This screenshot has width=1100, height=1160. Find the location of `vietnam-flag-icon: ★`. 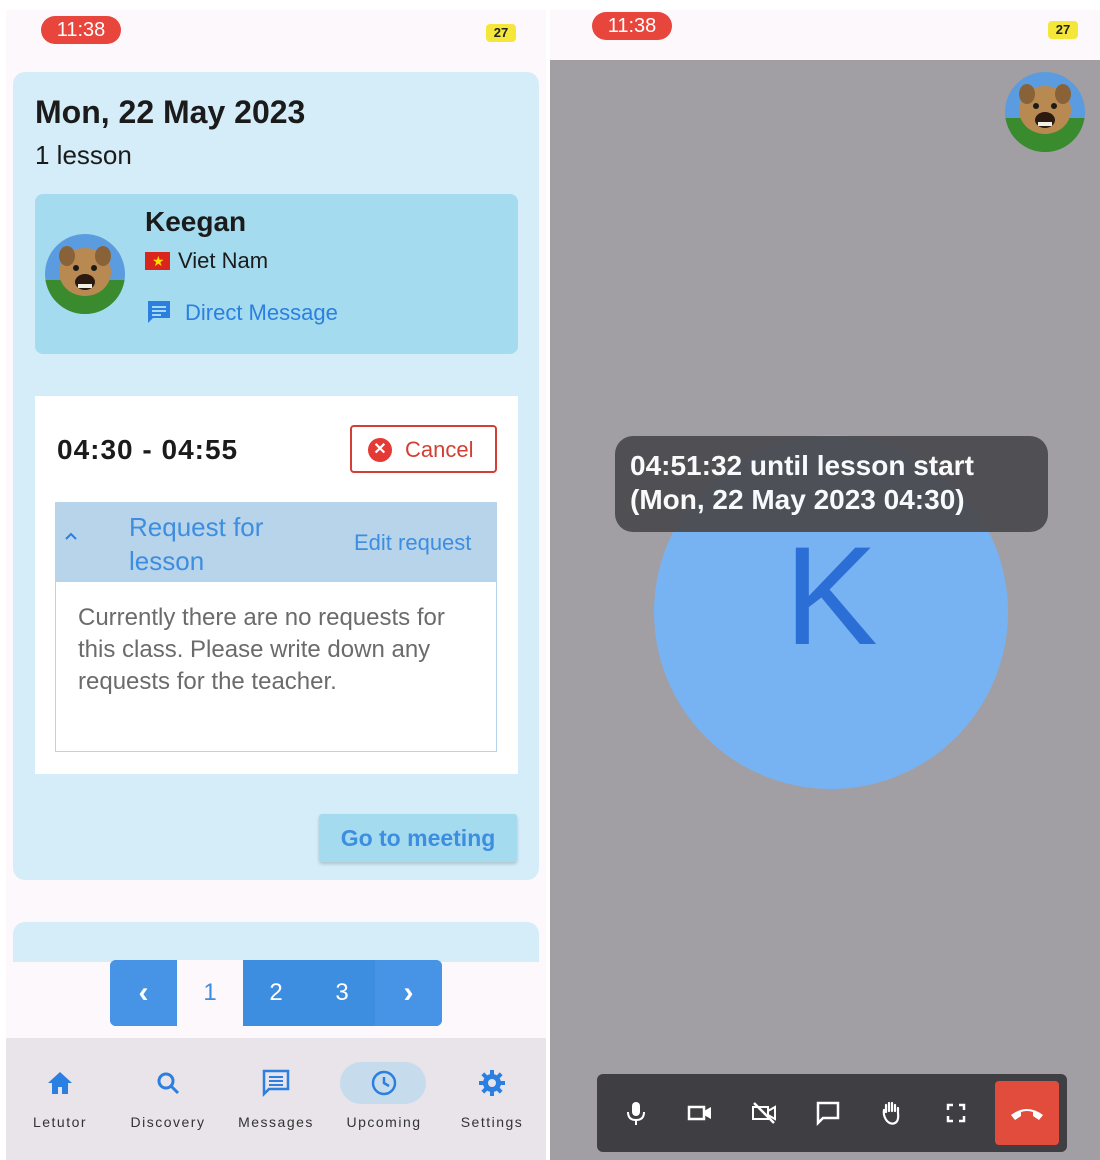

vietnam-flag-icon: ★ is located at coordinates (157, 261).